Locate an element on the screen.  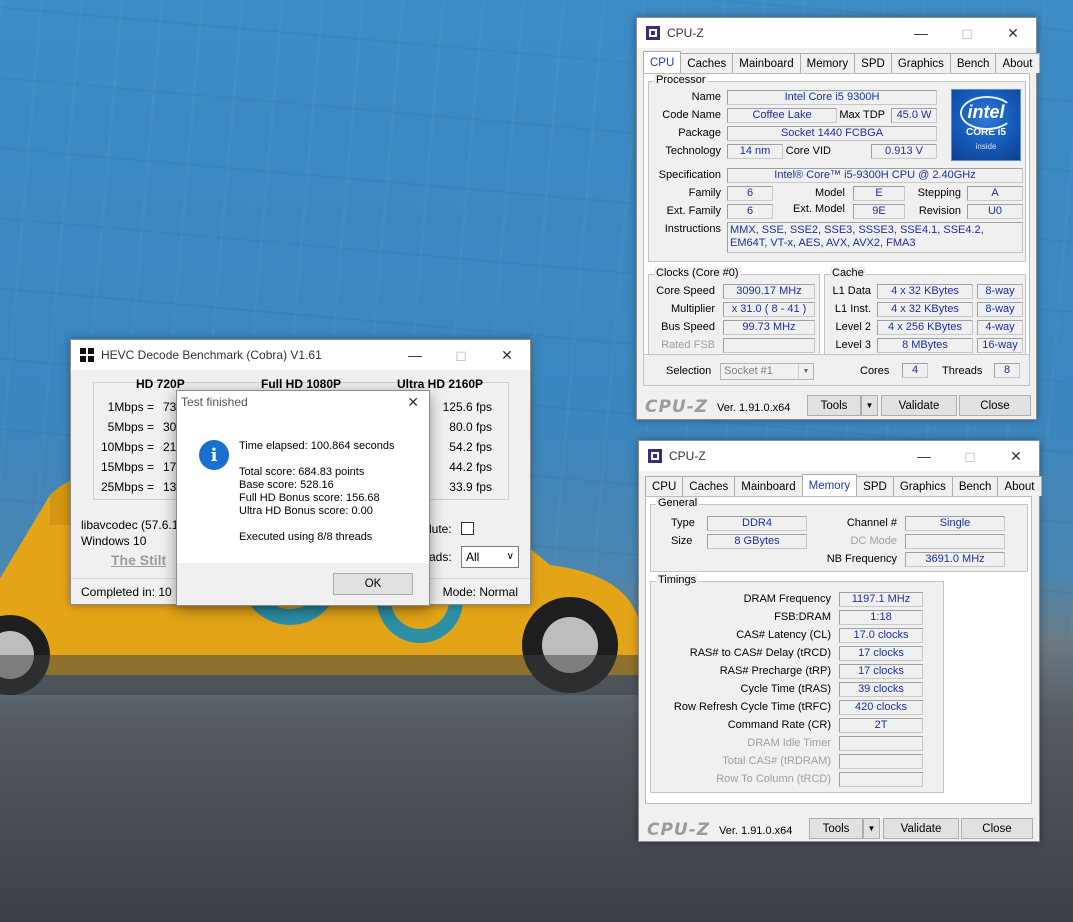
type-value: DDR4 is located at coordinates (757, 523).